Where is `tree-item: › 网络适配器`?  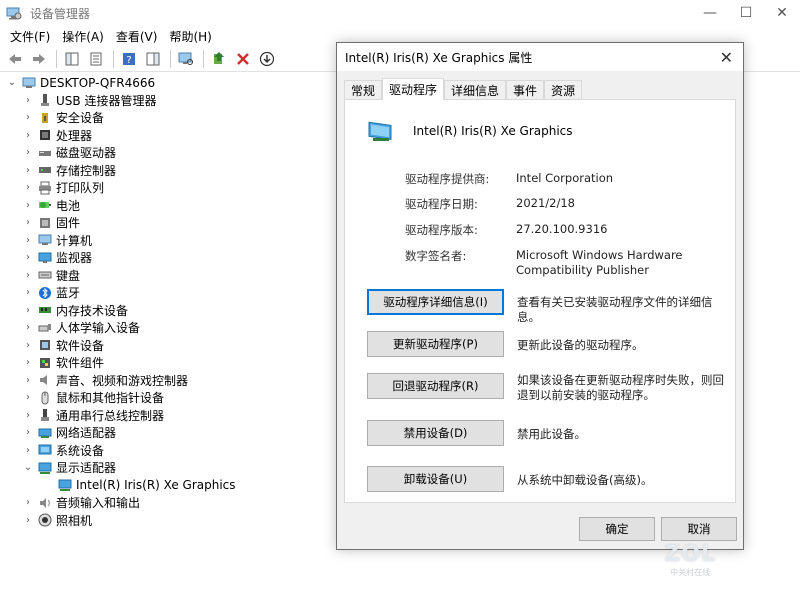
tree-item: › 网络适配器 is located at coordinates (170, 433).